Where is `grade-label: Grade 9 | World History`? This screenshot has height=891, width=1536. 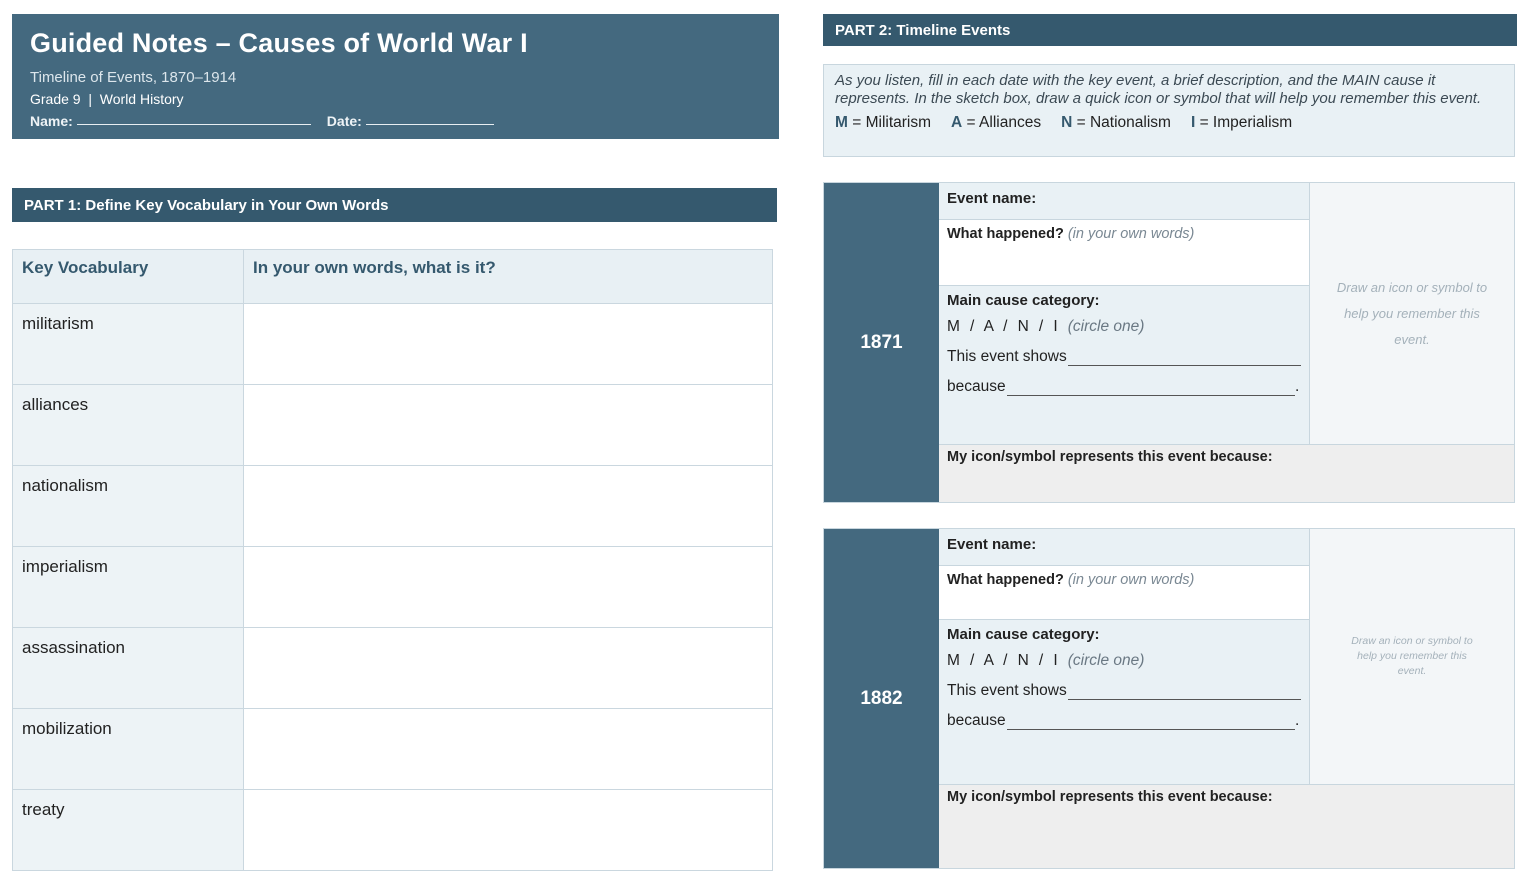
grade-label: Grade 9 | World History is located at coordinates (107, 99).